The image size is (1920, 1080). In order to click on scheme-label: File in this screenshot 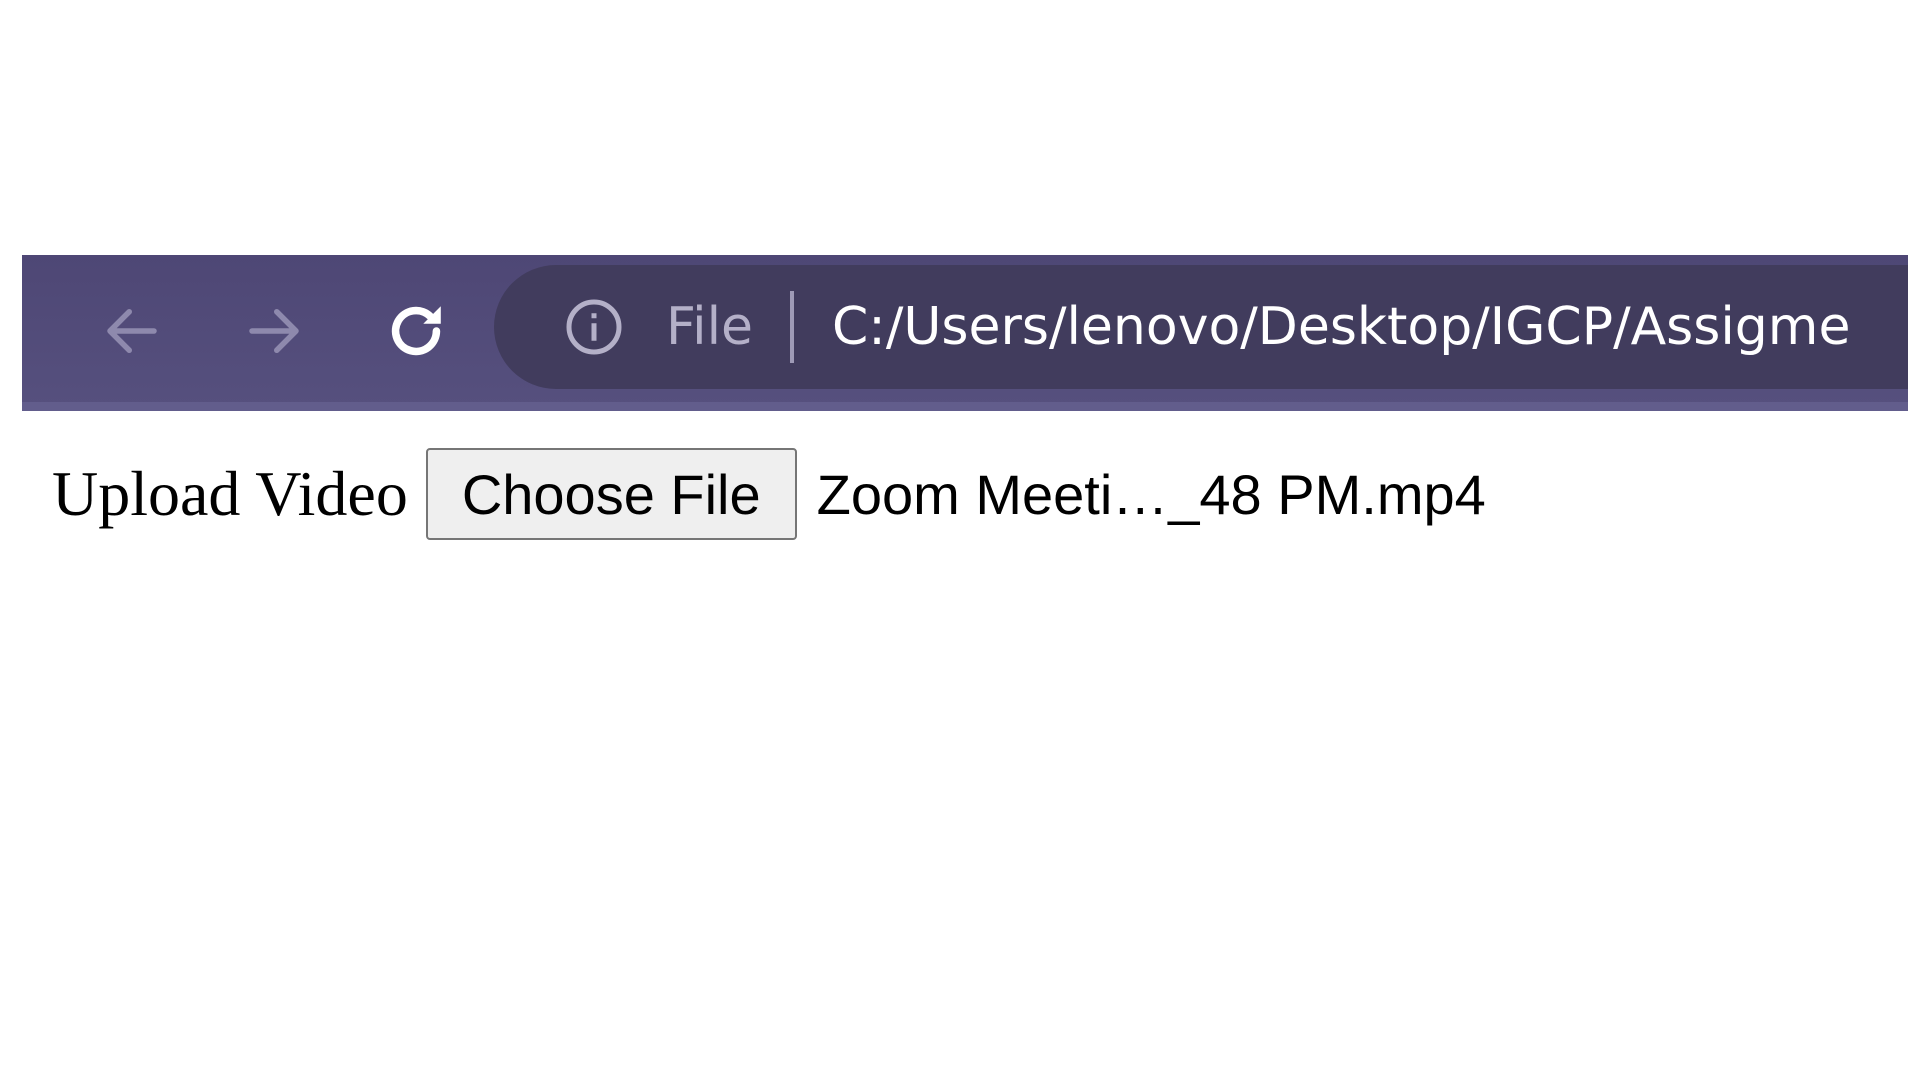, I will do `click(710, 327)`.